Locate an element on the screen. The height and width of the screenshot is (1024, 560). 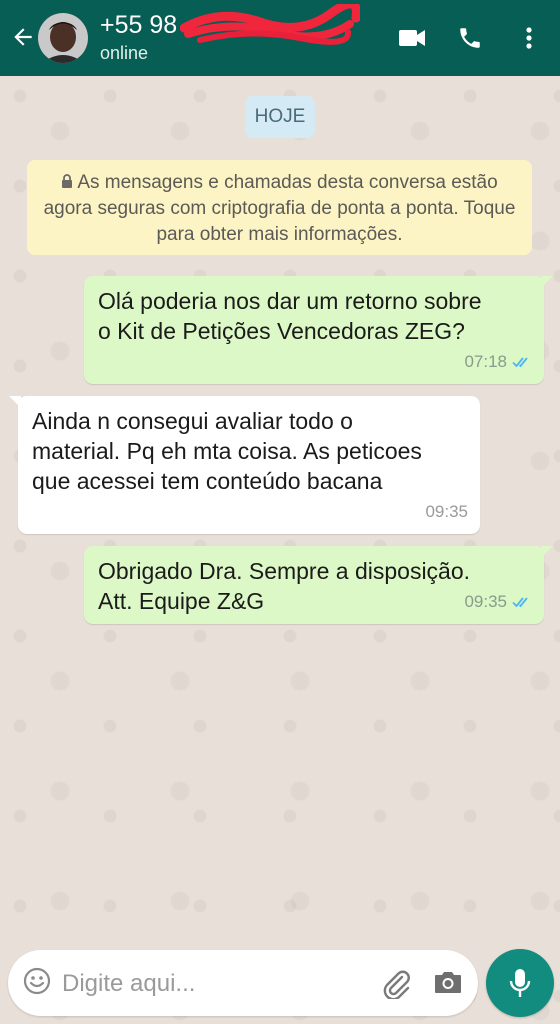
contact-status: online is located at coordinates (124, 53).